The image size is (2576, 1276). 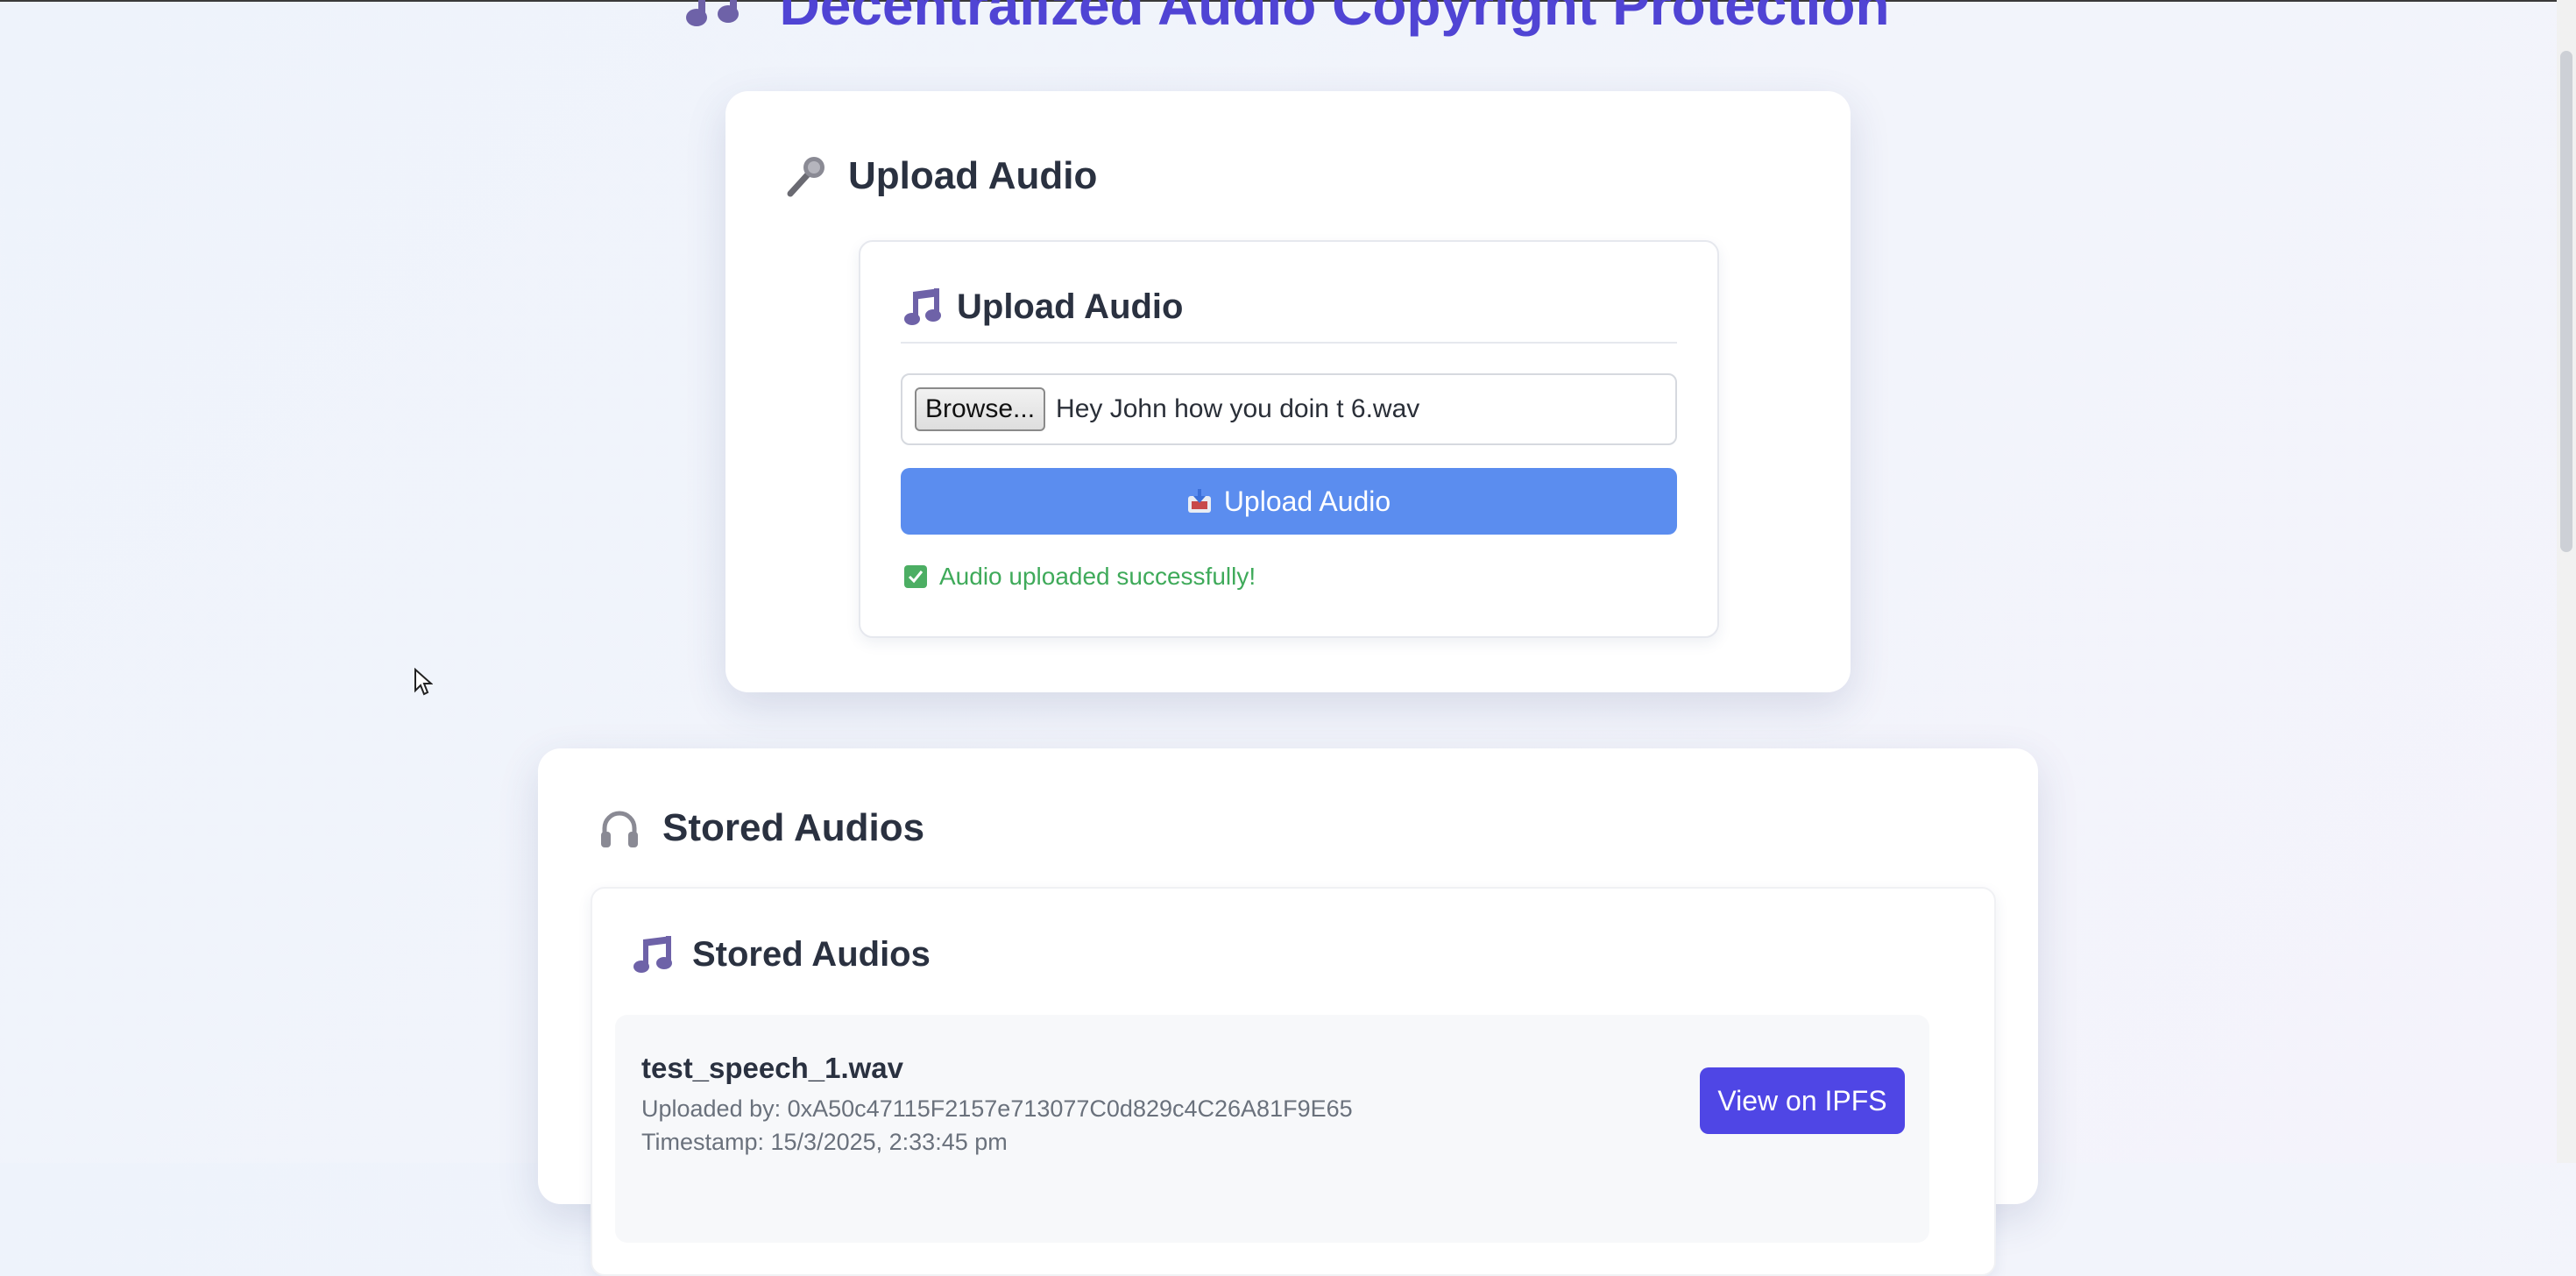 I want to click on mouse-cursor-icon, so click(x=423, y=682).